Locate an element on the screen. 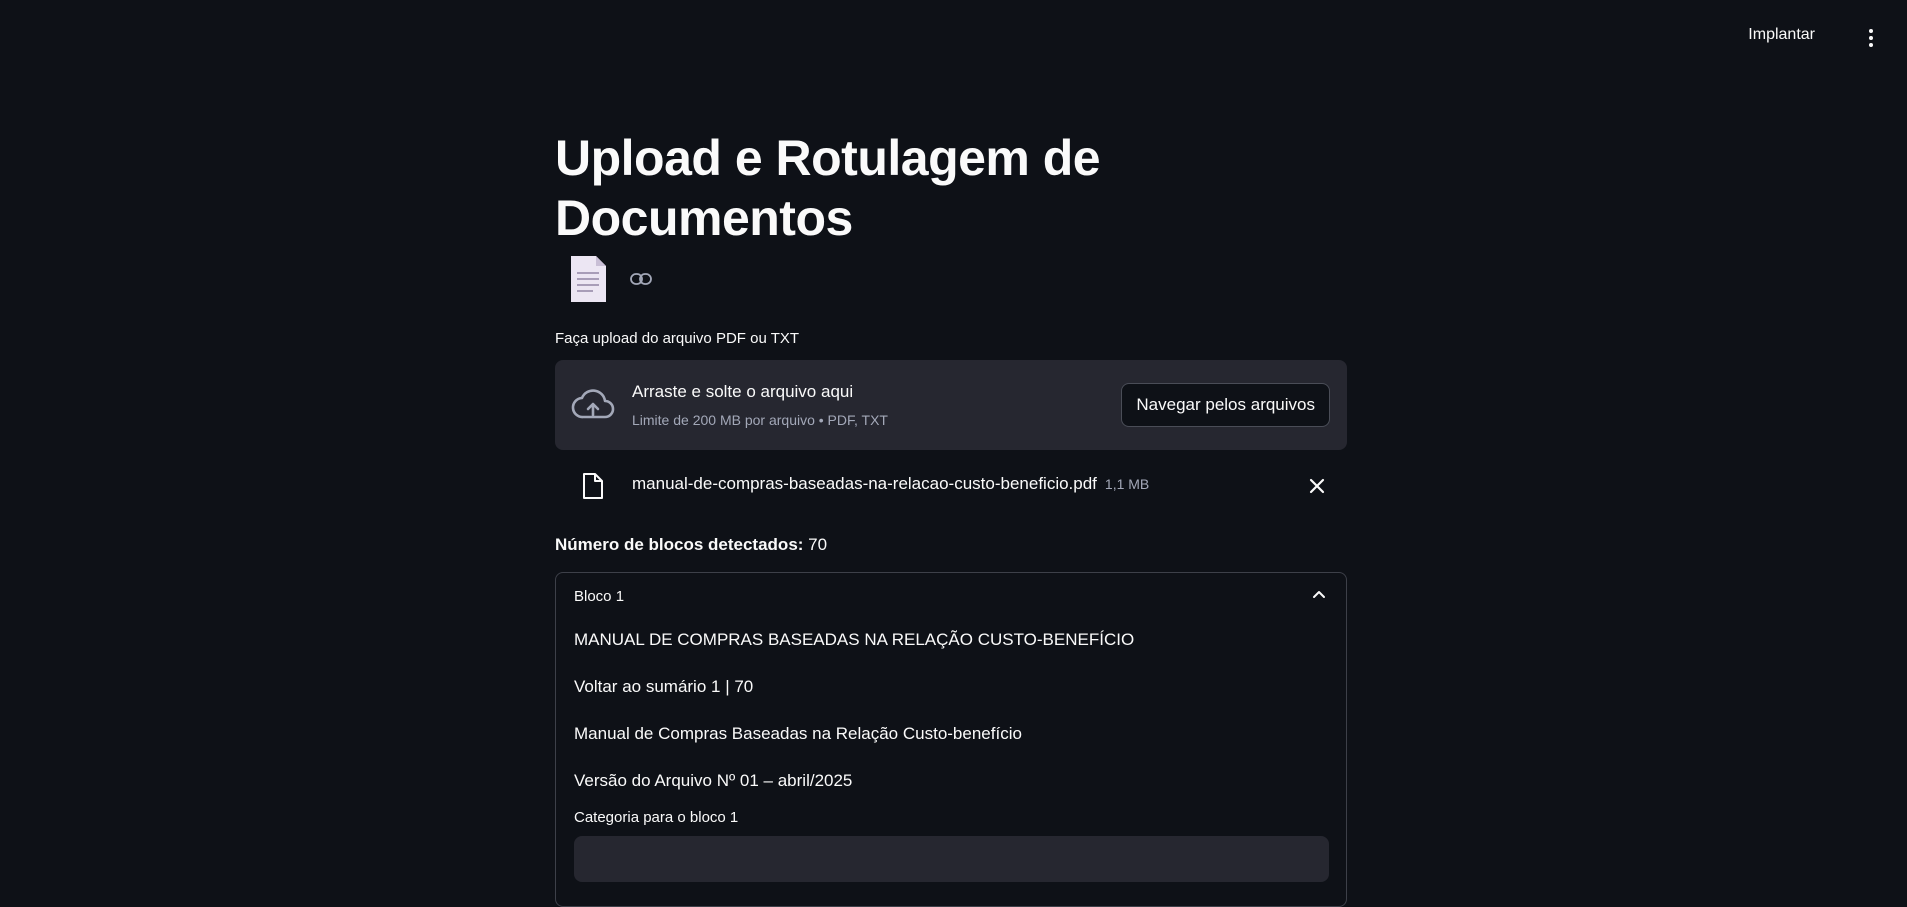 Image resolution: width=1907 pixels, height=907 pixels. deploy-button: Implantar is located at coordinates (1781, 35).